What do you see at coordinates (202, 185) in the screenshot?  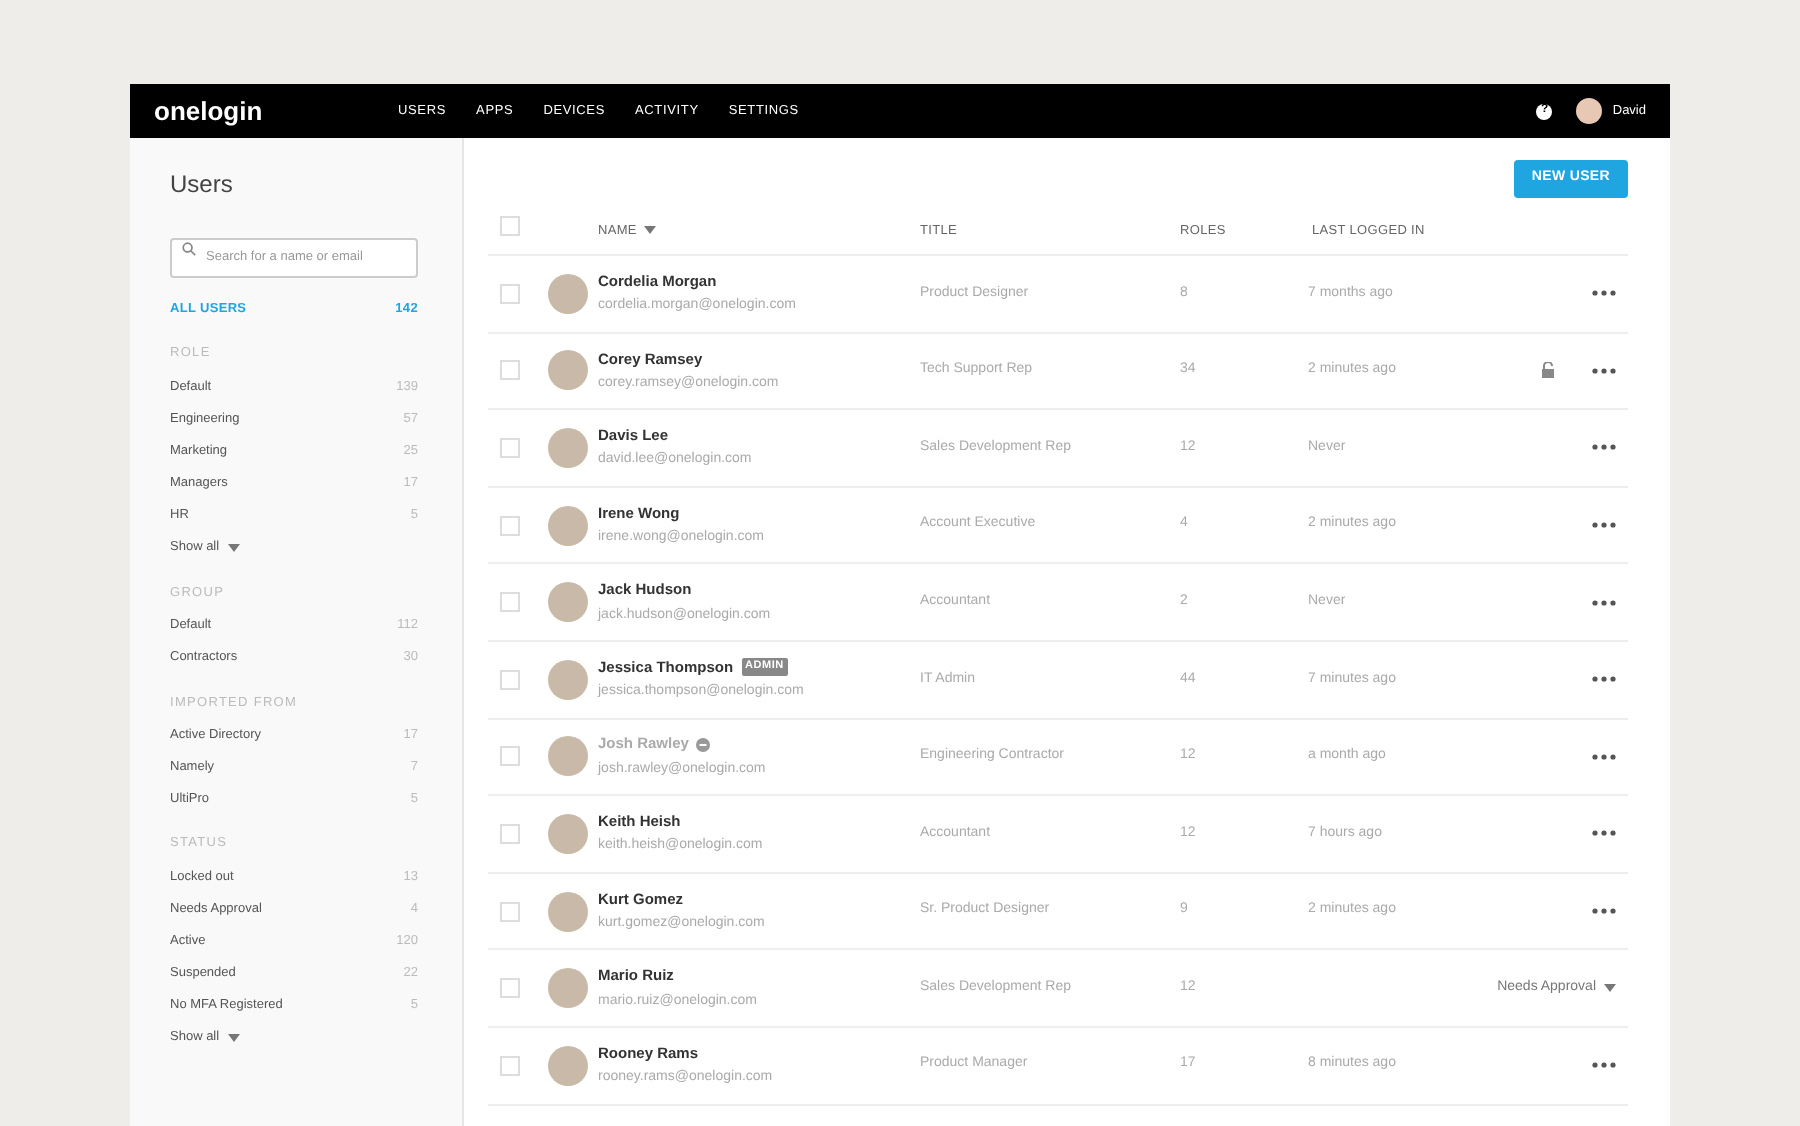 I see `page-title: Users` at bounding box center [202, 185].